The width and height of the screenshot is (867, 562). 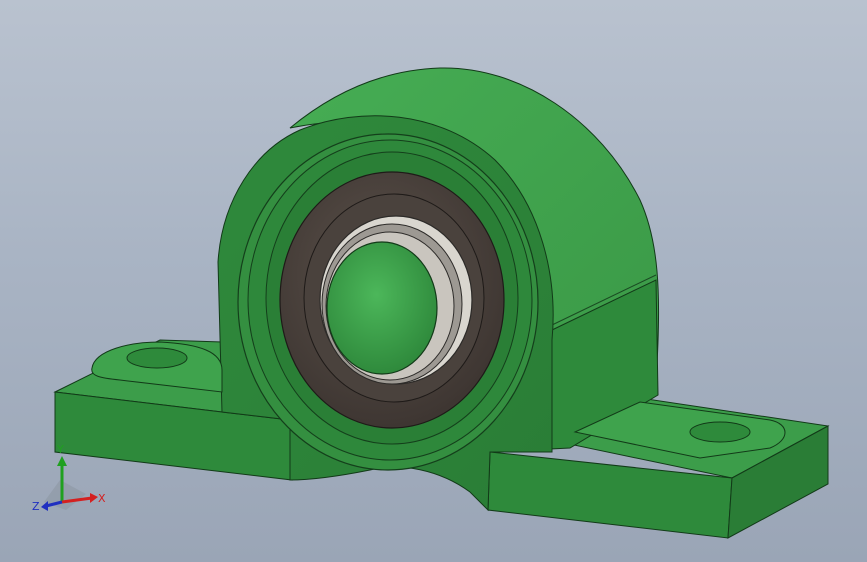 What do you see at coordinates (157, 358) in the screenshot?
I see `left-mount-hole` at bounding box center [157, 358].